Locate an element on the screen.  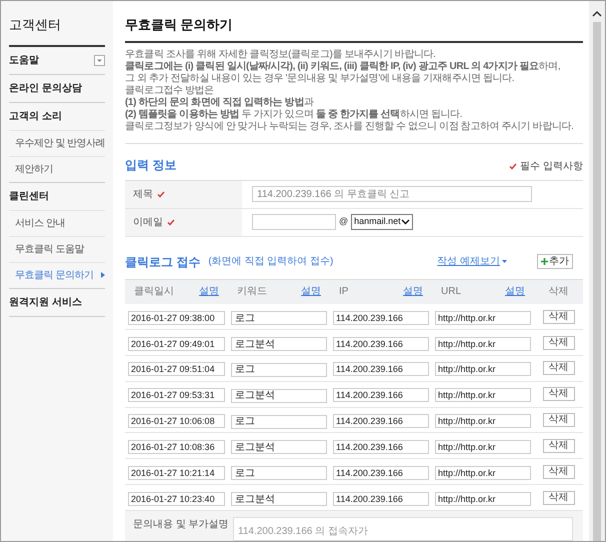
input-field: 2016-01-27 10:21:14 is located at coordinates (176, 473).